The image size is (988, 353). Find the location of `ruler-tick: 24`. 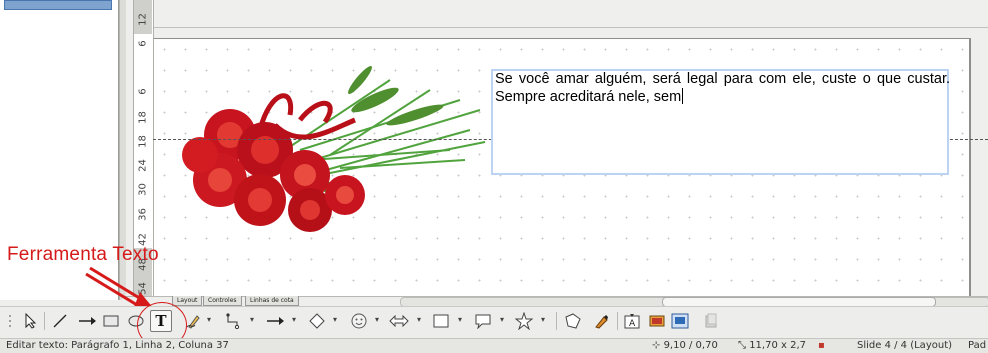

ruler-tick: 24 is located at coordinates (143, 165).